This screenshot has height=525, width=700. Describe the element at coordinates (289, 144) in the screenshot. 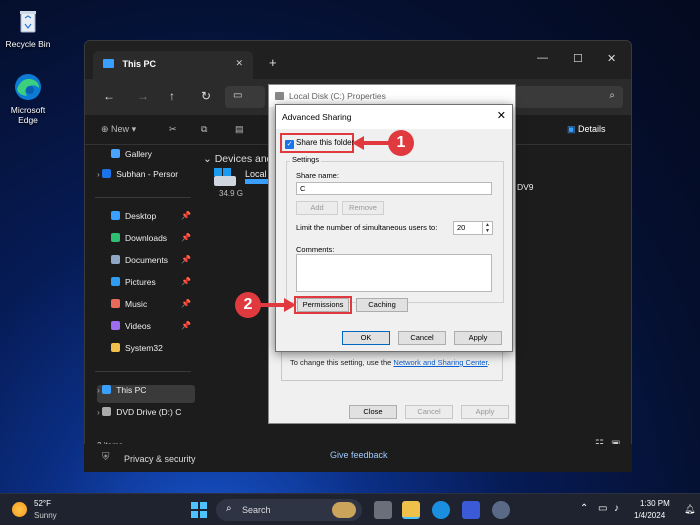

I see `share-folder-checkbox: ✓` at that location.